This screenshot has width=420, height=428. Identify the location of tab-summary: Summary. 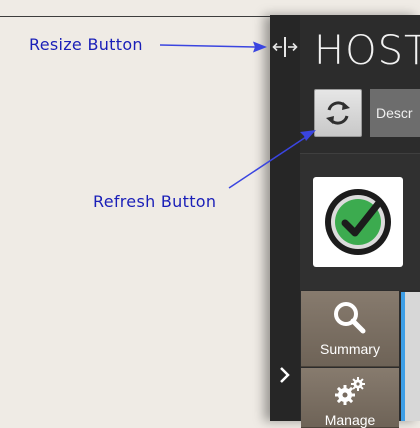
(350, 329).